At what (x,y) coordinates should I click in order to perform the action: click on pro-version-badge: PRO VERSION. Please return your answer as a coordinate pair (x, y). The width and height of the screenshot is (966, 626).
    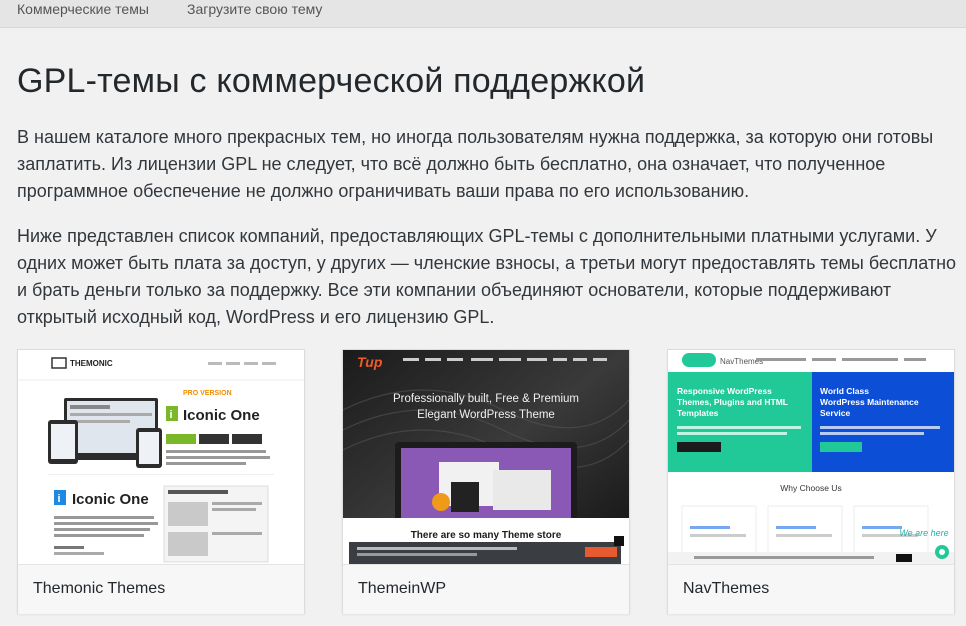
    Looking at the image, I should click on (207, 393).